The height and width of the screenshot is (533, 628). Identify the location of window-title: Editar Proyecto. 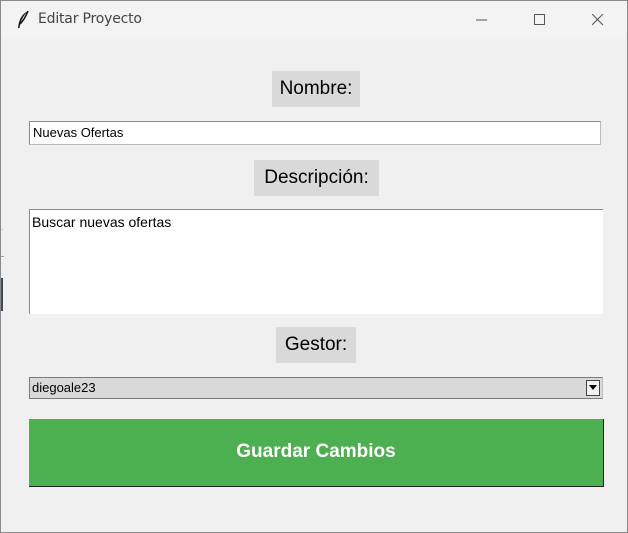
(90, 19).